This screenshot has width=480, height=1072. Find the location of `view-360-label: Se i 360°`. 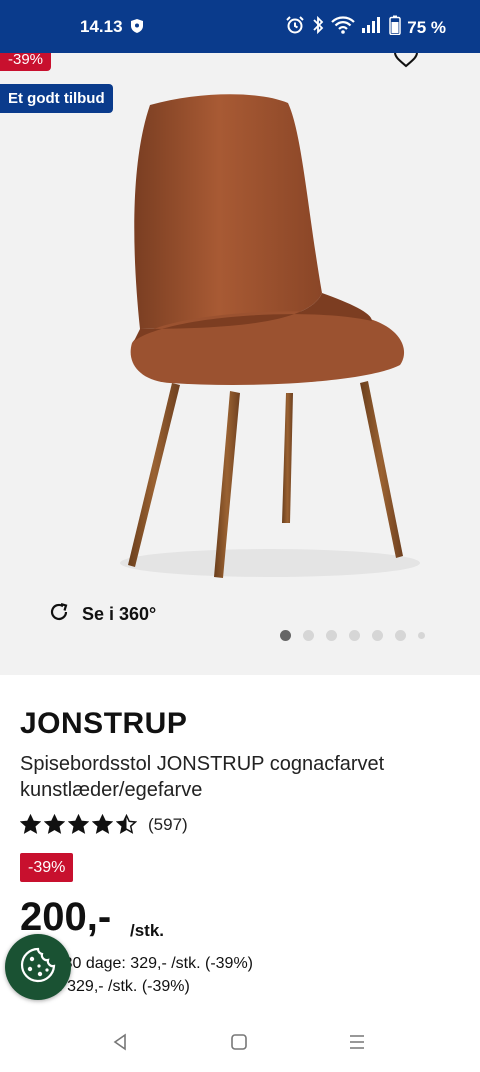

view-360-label: Se i 360° is located at coordinates (119, 614).